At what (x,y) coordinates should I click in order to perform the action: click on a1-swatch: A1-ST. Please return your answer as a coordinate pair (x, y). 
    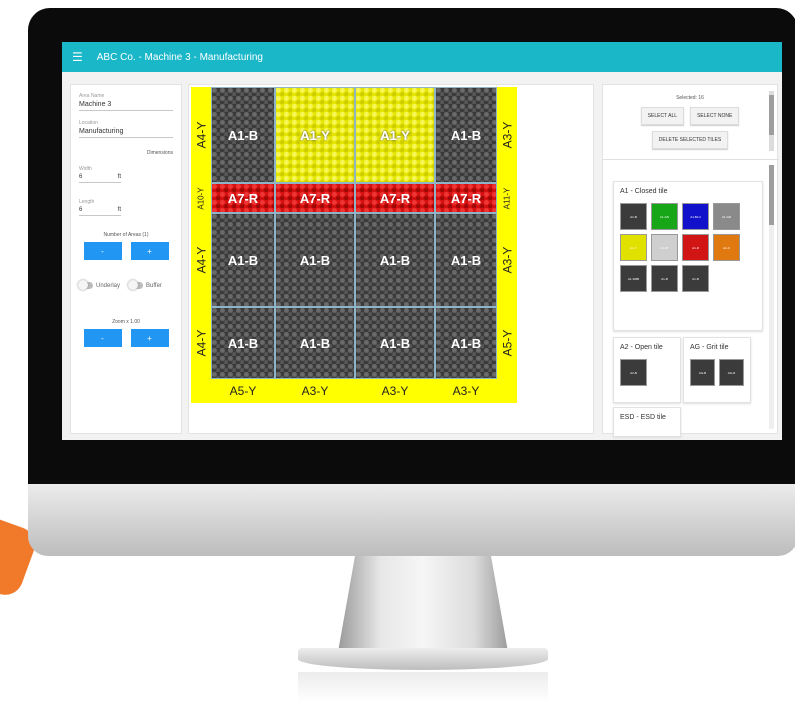
    Looking at the image, I should click on (664, 247).